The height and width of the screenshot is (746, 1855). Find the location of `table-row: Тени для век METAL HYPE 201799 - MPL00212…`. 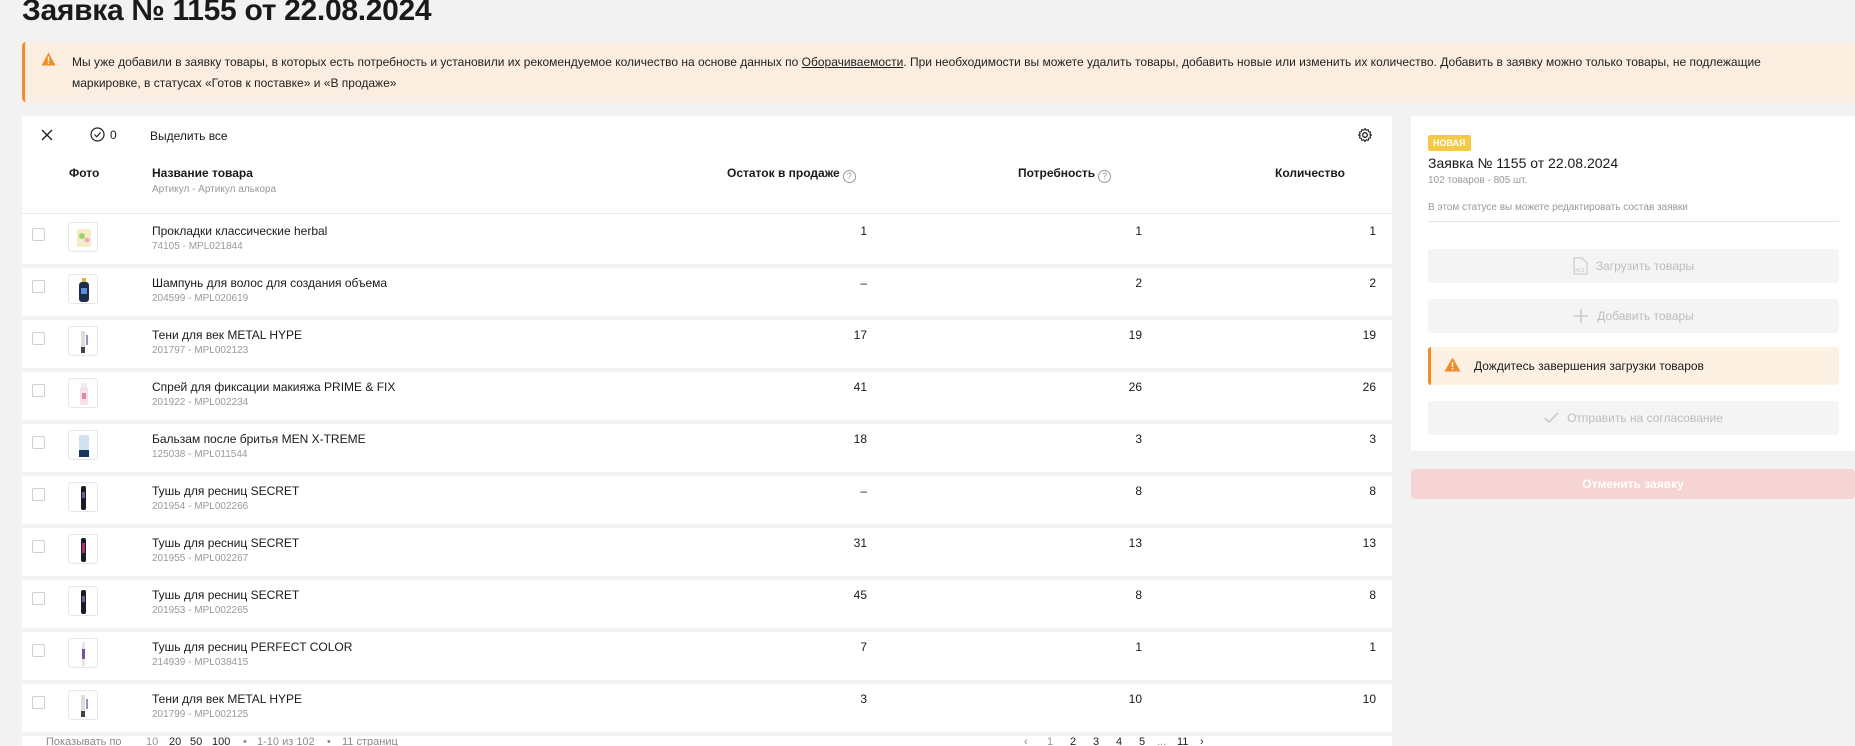

table-row: Тени для век METAL HYPE 201799 - MPL00212… is located at coordinates (707, 710).